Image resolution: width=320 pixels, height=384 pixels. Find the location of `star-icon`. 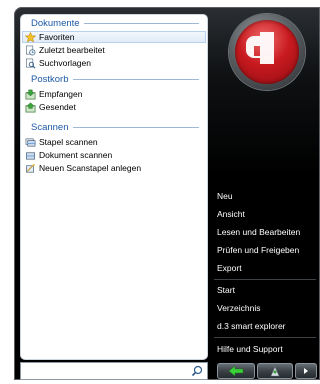

star-icon is located at coordinates (30, 36).